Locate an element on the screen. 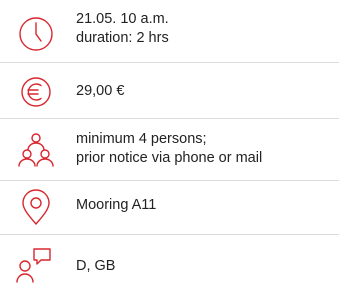  clock-icon is located at coordinates (36, 34).